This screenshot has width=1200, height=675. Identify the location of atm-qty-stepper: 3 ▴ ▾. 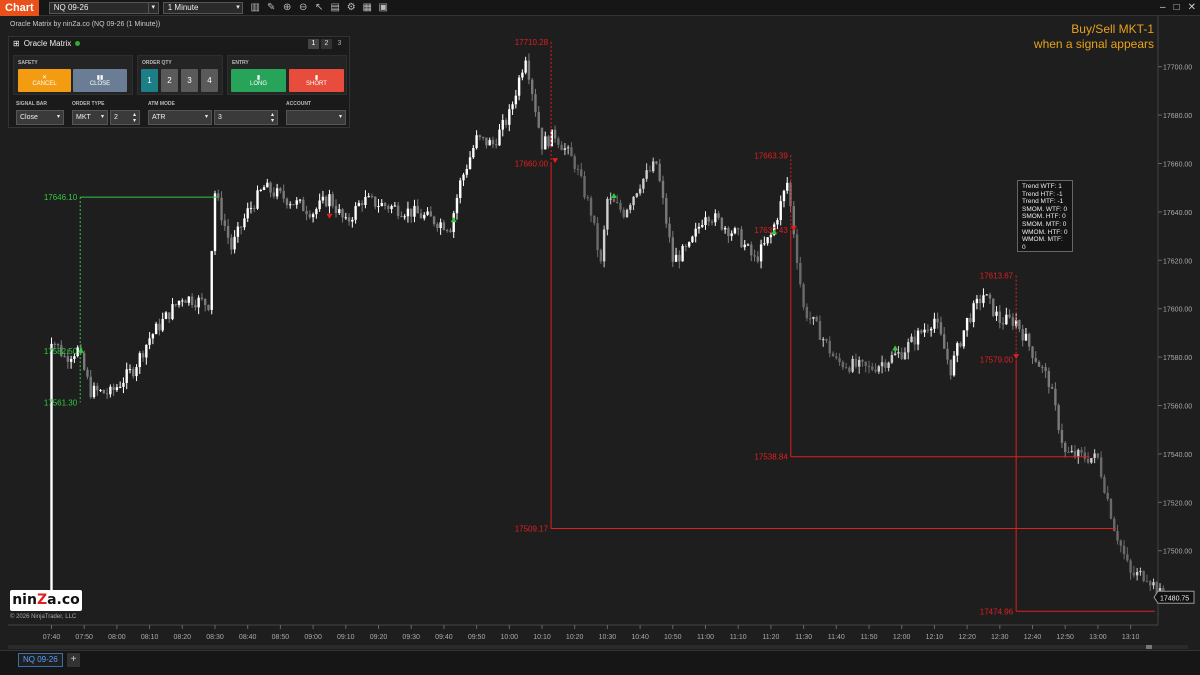
(246, 117).